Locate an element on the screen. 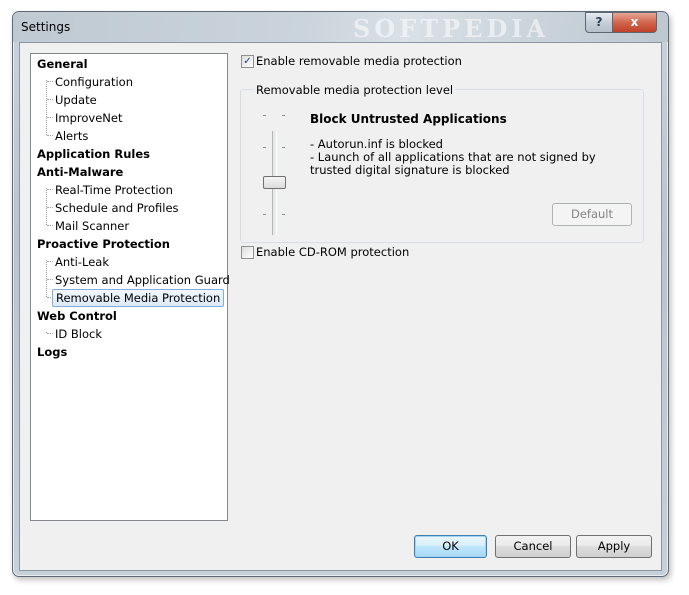  tree-item-alerts: Alerts is located at coordinates (71, 136).